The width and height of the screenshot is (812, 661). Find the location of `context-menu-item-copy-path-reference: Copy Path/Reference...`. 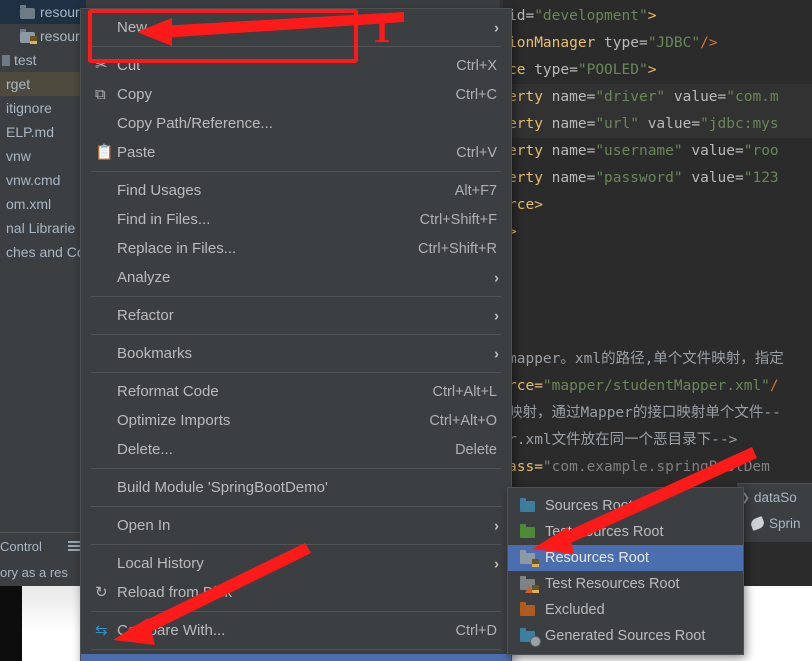

context-menu-item-copy-path-reference: Copy Path/Reference... is located at coordinates (296, 123).